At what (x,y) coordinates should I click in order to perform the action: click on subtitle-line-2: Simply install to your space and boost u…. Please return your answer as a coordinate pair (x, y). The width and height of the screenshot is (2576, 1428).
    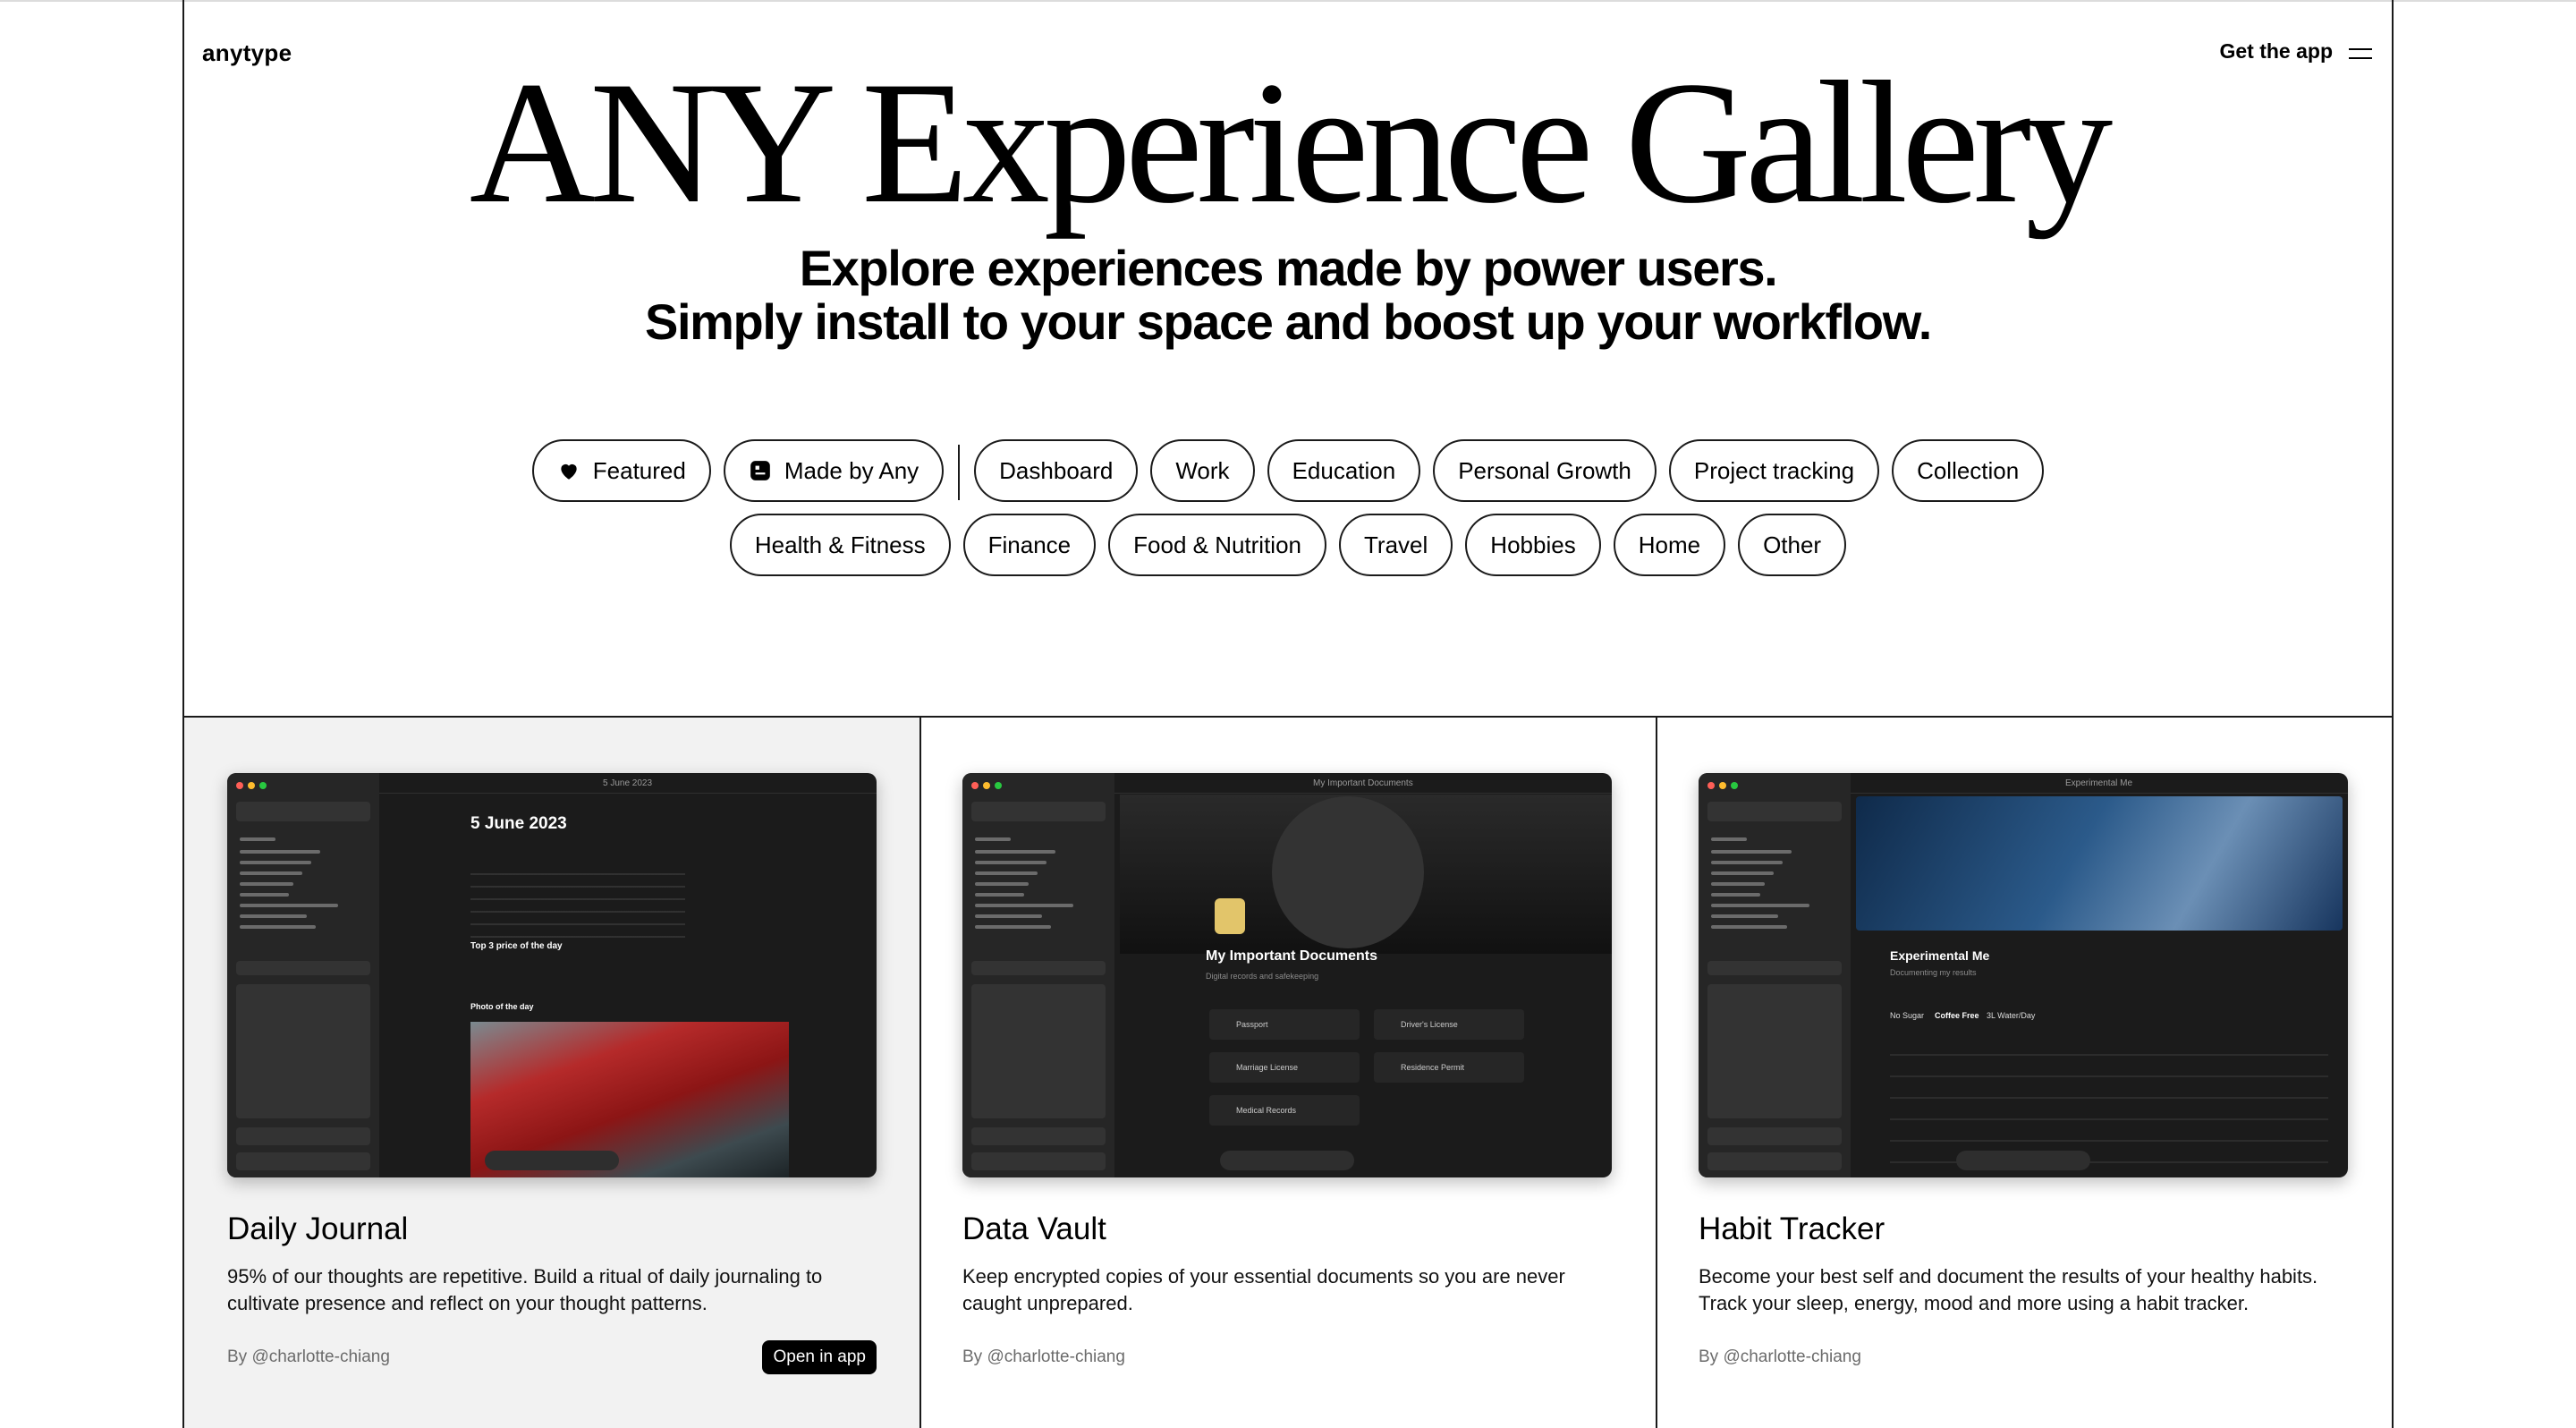
    Looking at the image, I should click on (1288, 321).